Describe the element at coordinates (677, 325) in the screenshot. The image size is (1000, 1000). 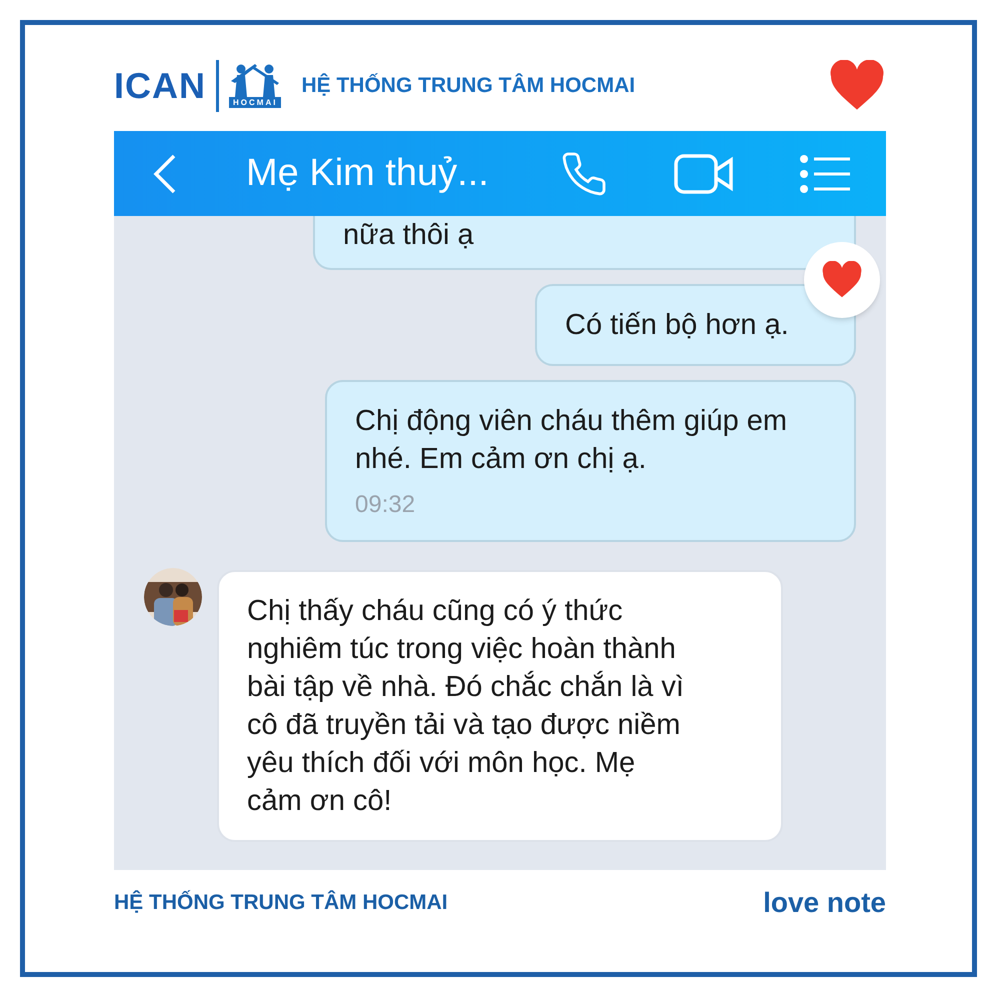
I see `message-text: Có tiến bộ hơn ạ.` at that location.